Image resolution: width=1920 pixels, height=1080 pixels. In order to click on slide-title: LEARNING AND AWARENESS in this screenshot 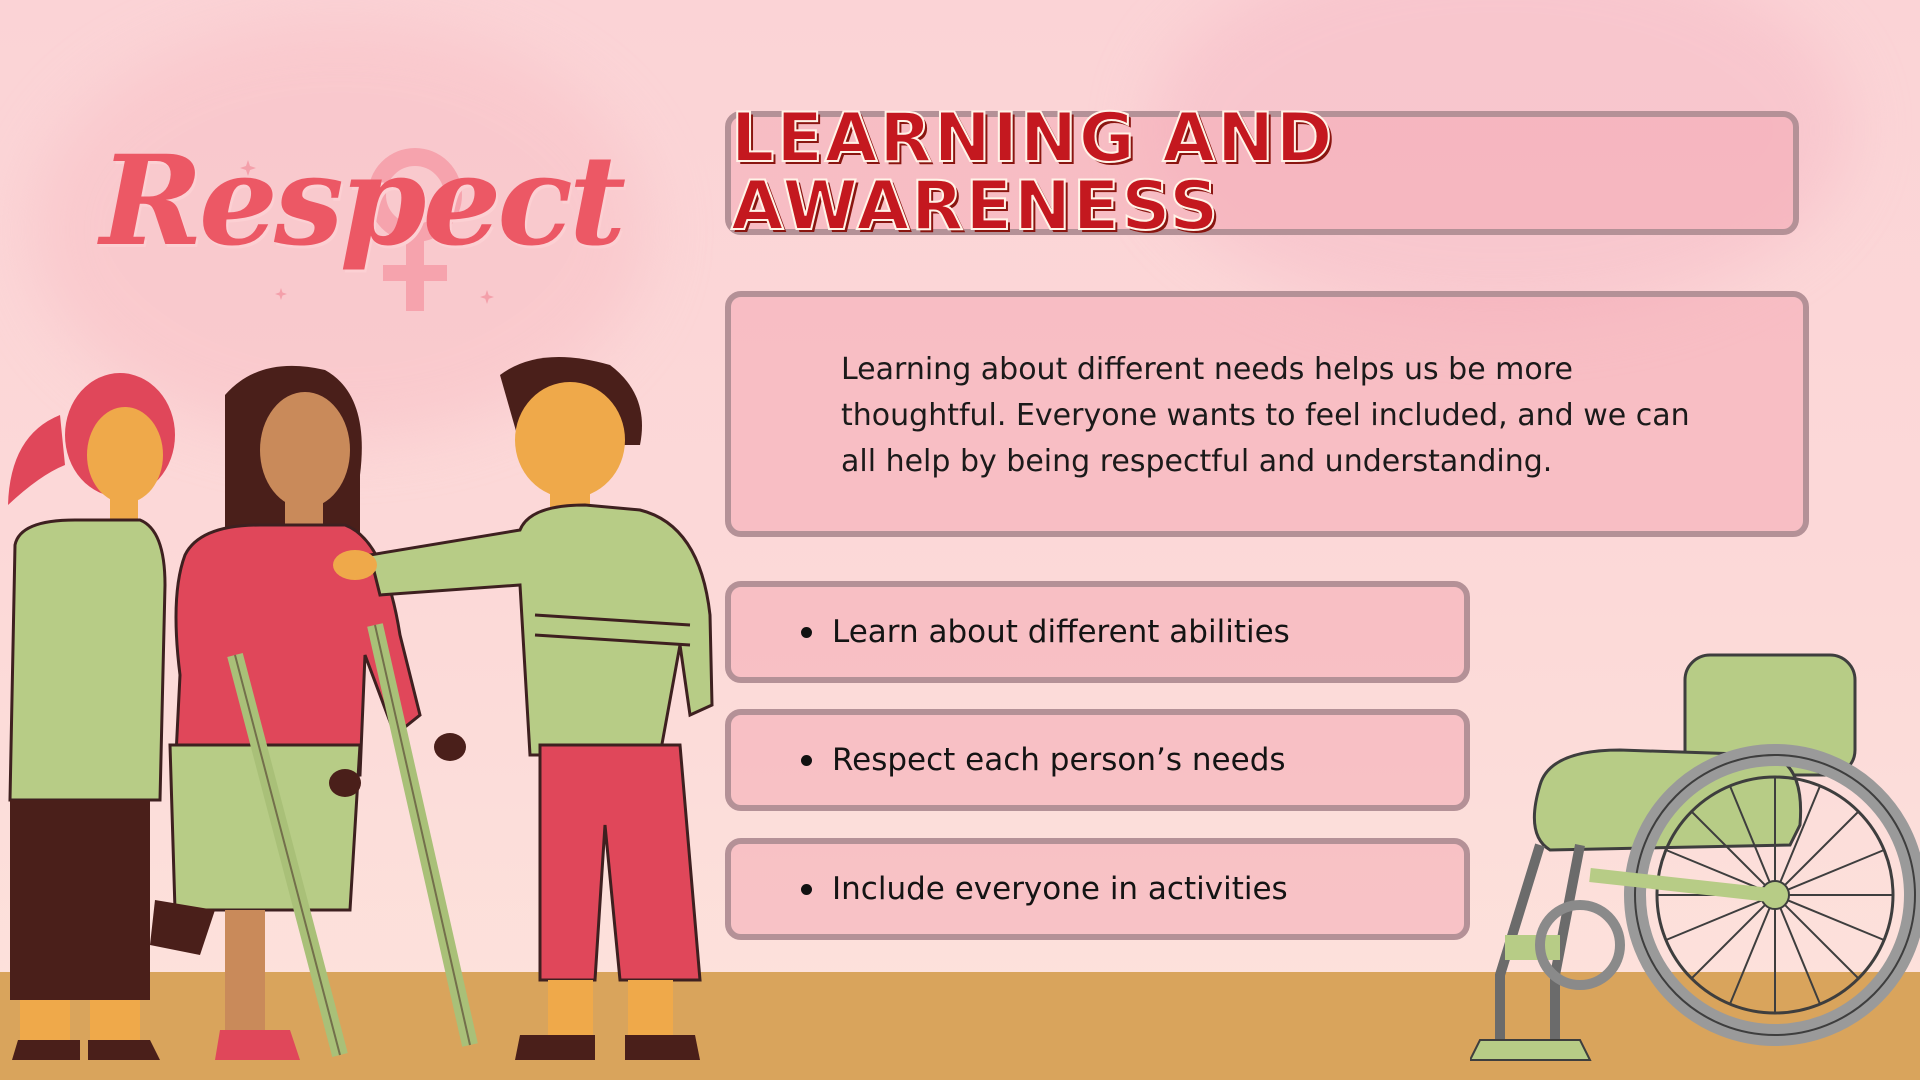, I will do `click(1032, 172)`.